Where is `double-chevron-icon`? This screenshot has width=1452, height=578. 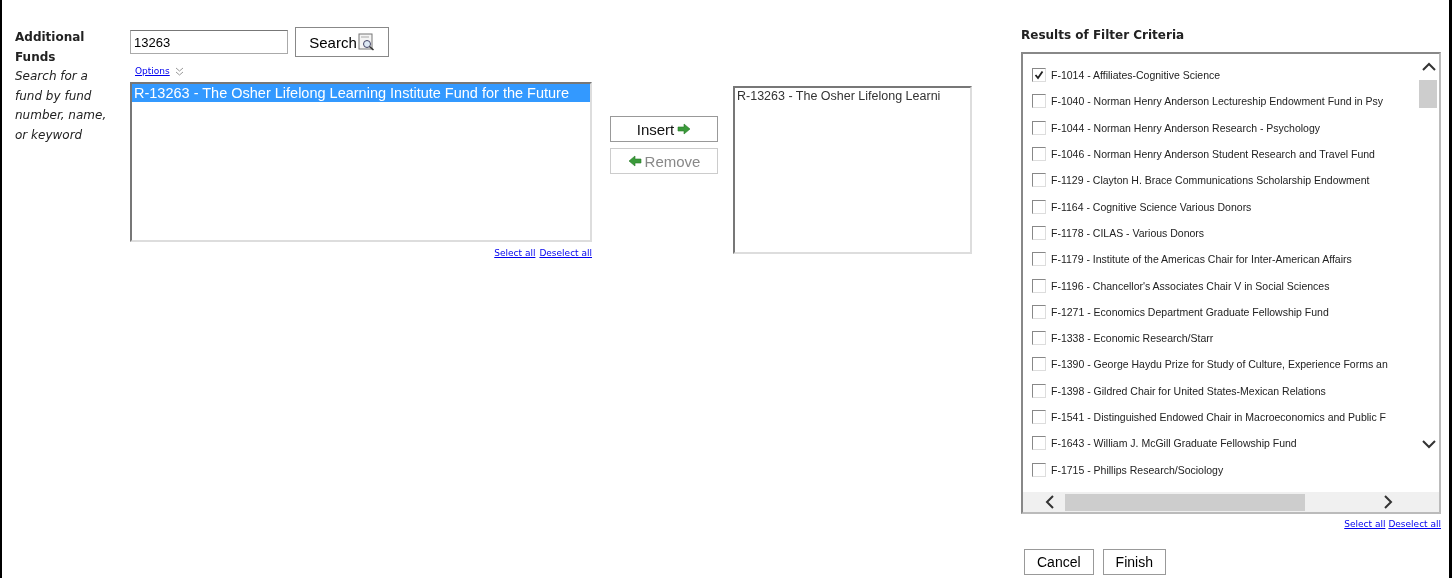 double-chevron-icon is located at coordinates (179, 71).